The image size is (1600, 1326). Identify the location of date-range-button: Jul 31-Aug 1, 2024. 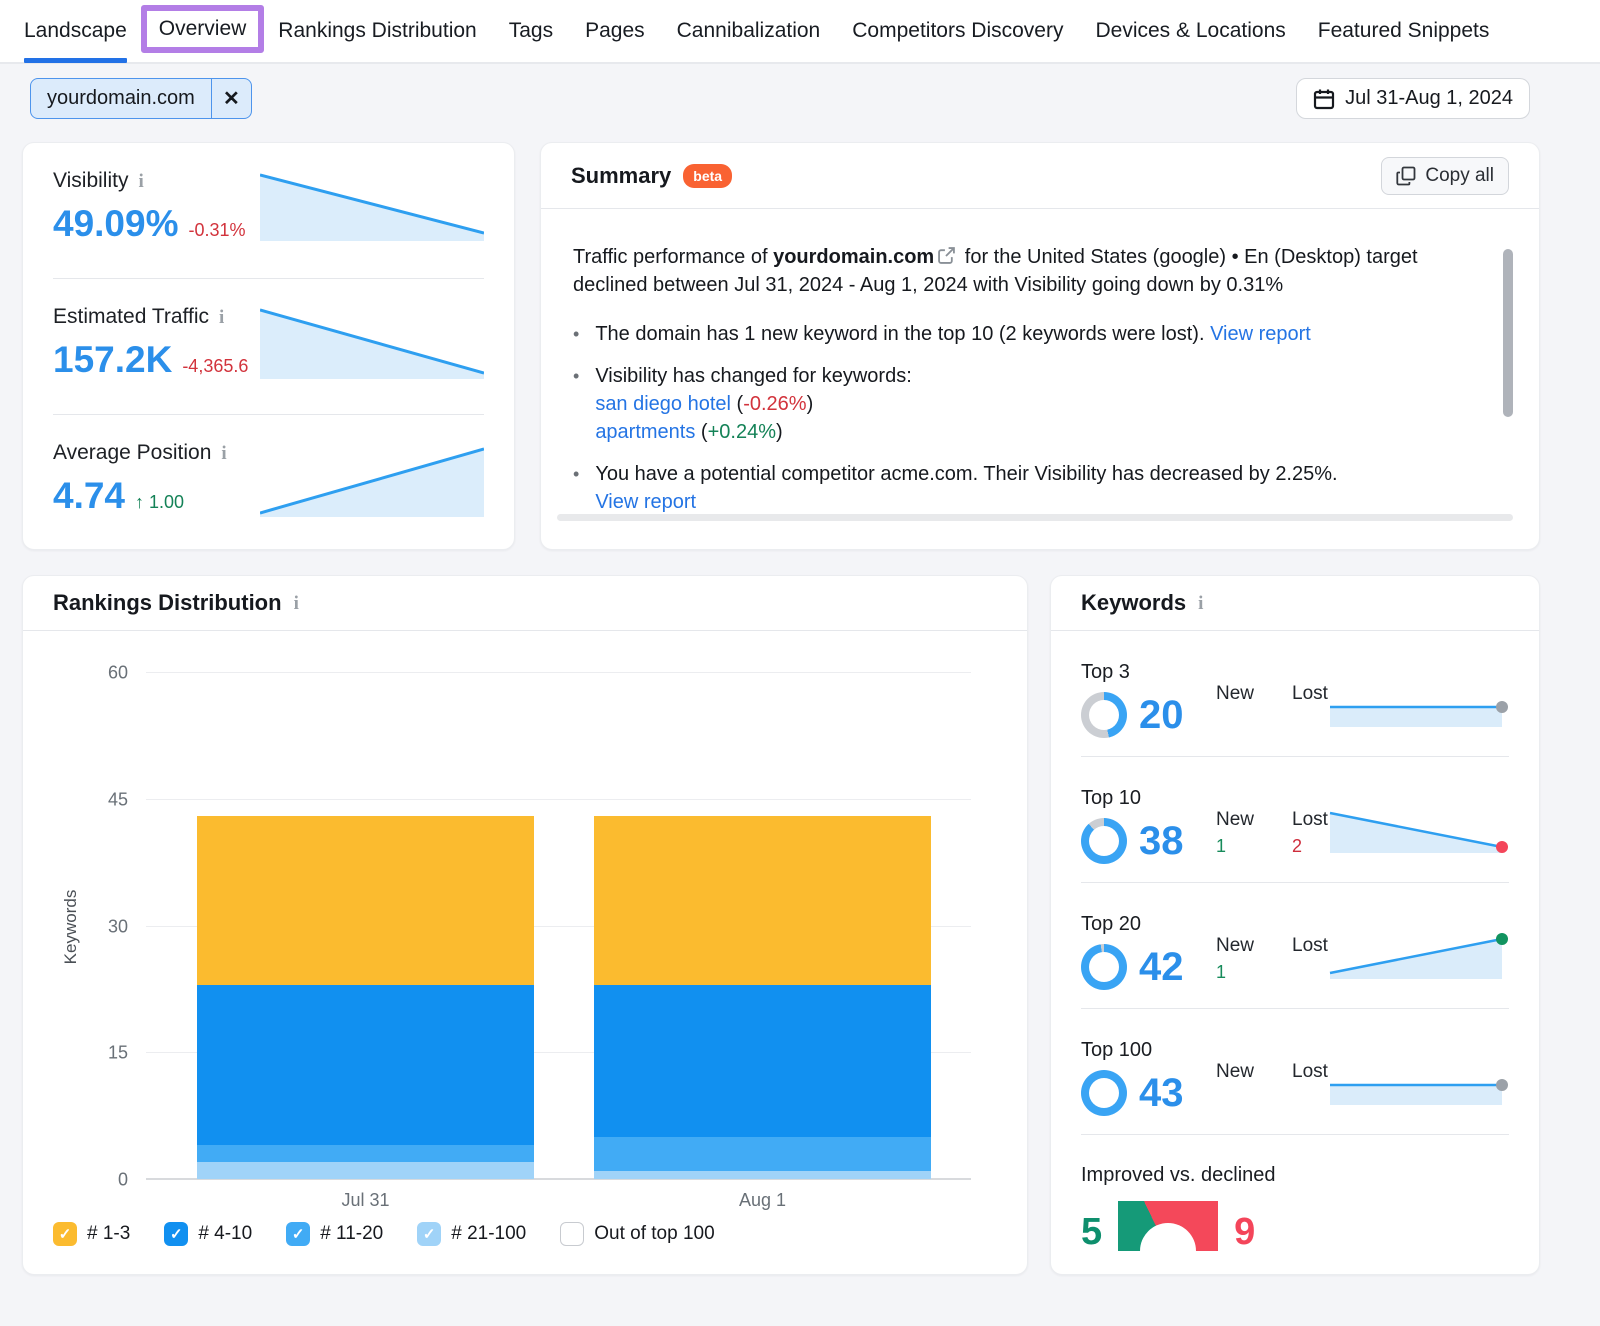
(1413, 98).